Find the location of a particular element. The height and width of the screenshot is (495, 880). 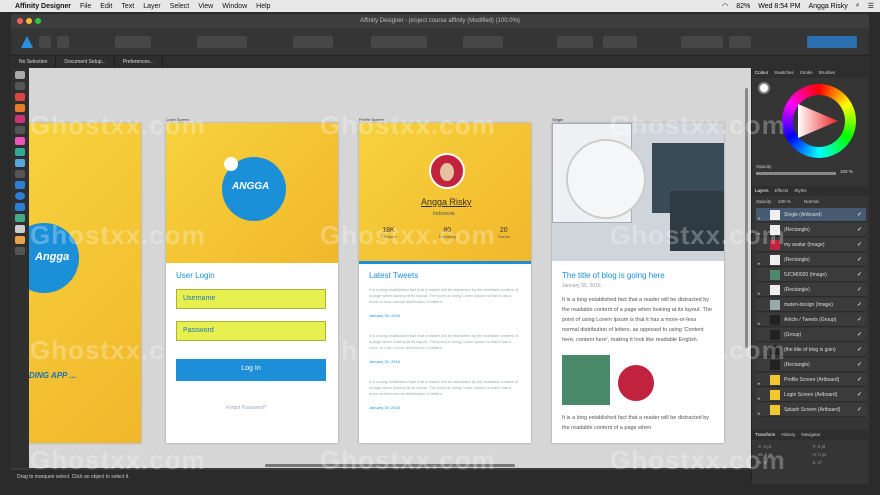

layer-row: ▸ Splash Screen (Artboard) ✓ is located at coordinates (811, 410).